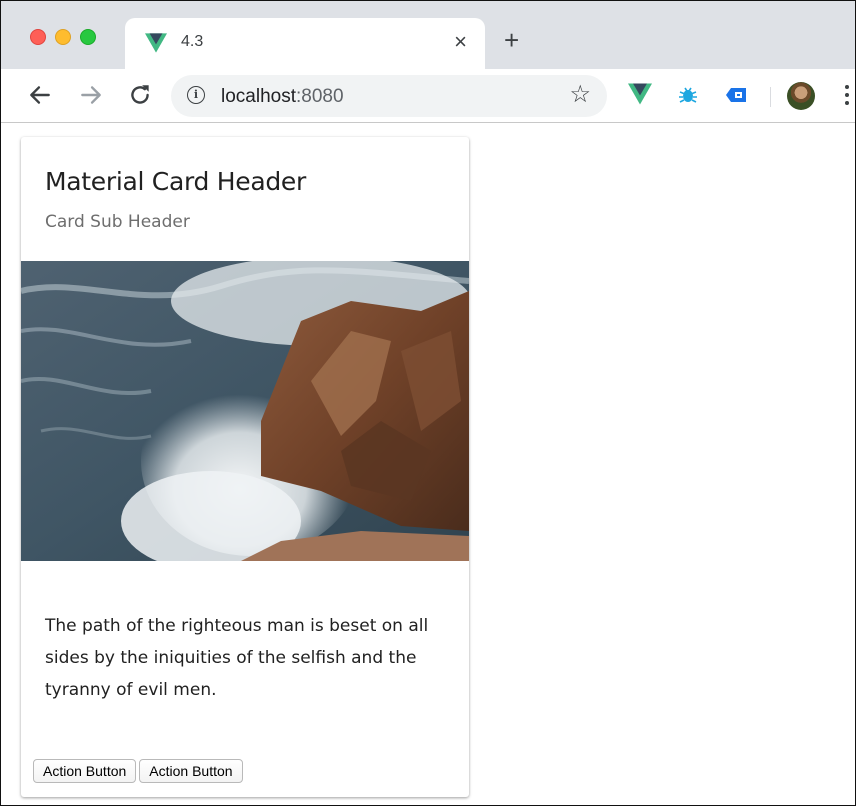  What do you see at coordinates (640, 94) in the screenshot?
I see `vue-devtools-icon` at bounding box center [640, 94].